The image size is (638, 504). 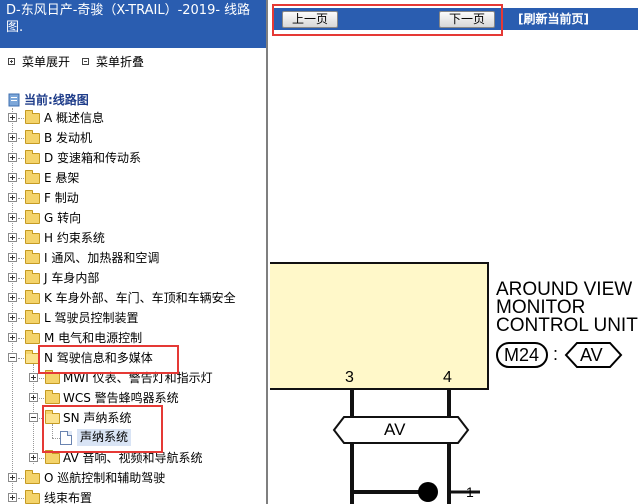 What do you see at coordinates (133, 24) in the screenshot?
I see `document-title: D-东风日产-奇骏（X-TRAIL）-2019- 线路图.` at bounding box center [133, 24].